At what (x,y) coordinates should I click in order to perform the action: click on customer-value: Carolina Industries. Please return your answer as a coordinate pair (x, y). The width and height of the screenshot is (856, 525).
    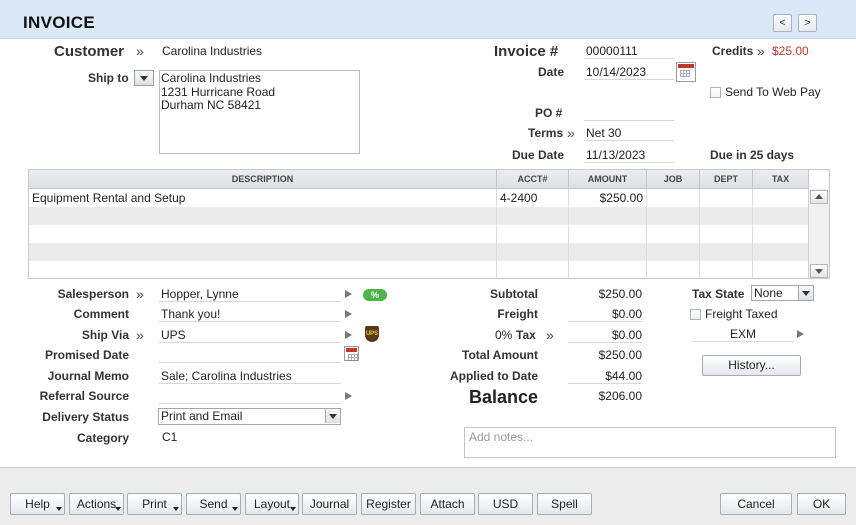
    Looking at the image, I should click on (212, 51).